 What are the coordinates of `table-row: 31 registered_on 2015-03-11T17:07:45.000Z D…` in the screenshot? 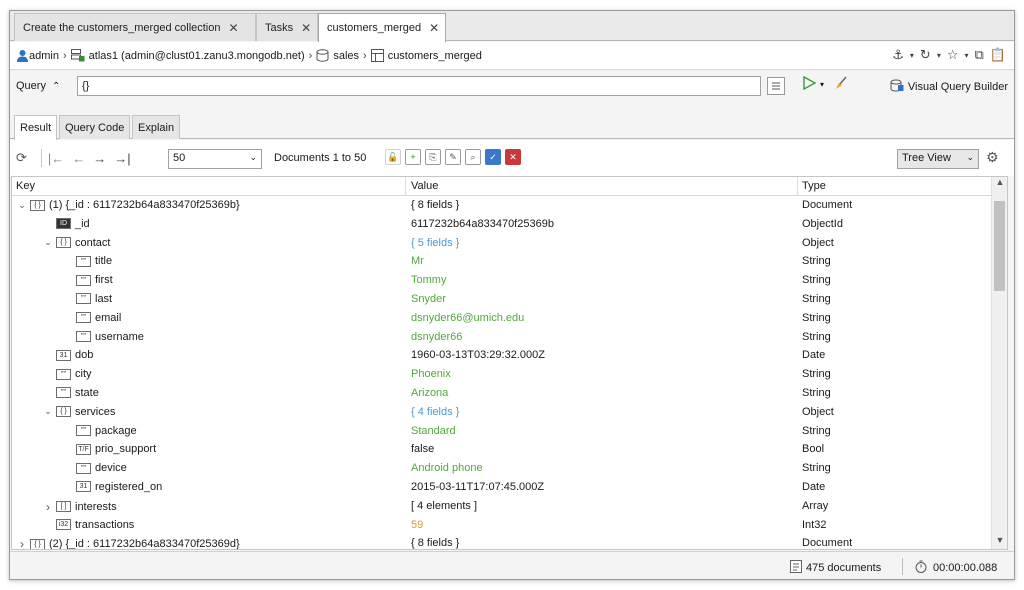 It's located at (502, 488).